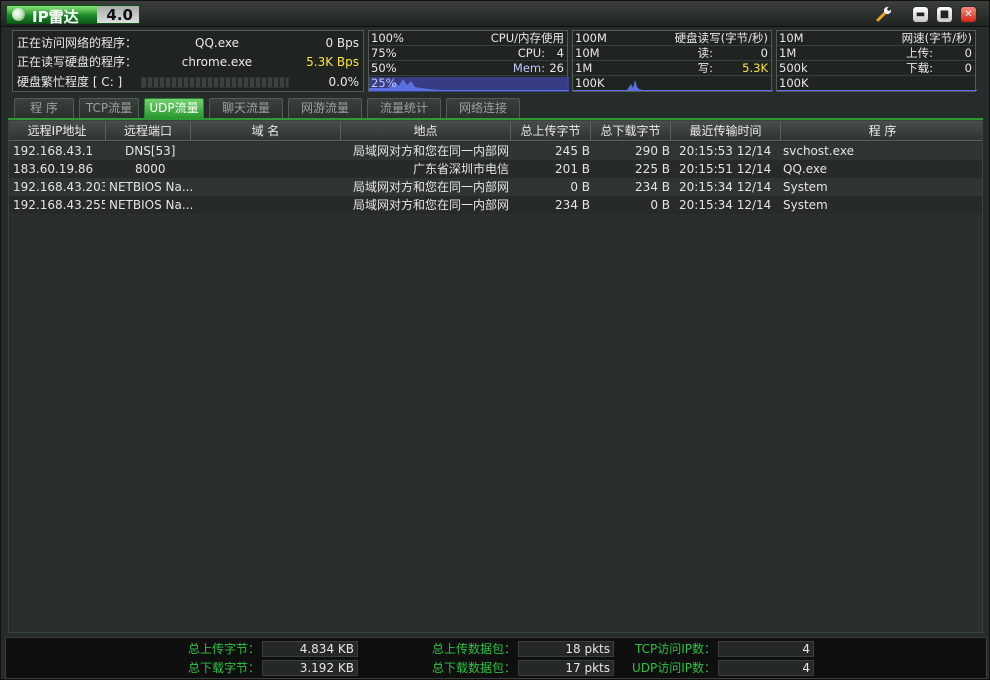 The height and width of the screenshot is (680, 990). I want to click on radar-logo-icon, so click(18, 14).